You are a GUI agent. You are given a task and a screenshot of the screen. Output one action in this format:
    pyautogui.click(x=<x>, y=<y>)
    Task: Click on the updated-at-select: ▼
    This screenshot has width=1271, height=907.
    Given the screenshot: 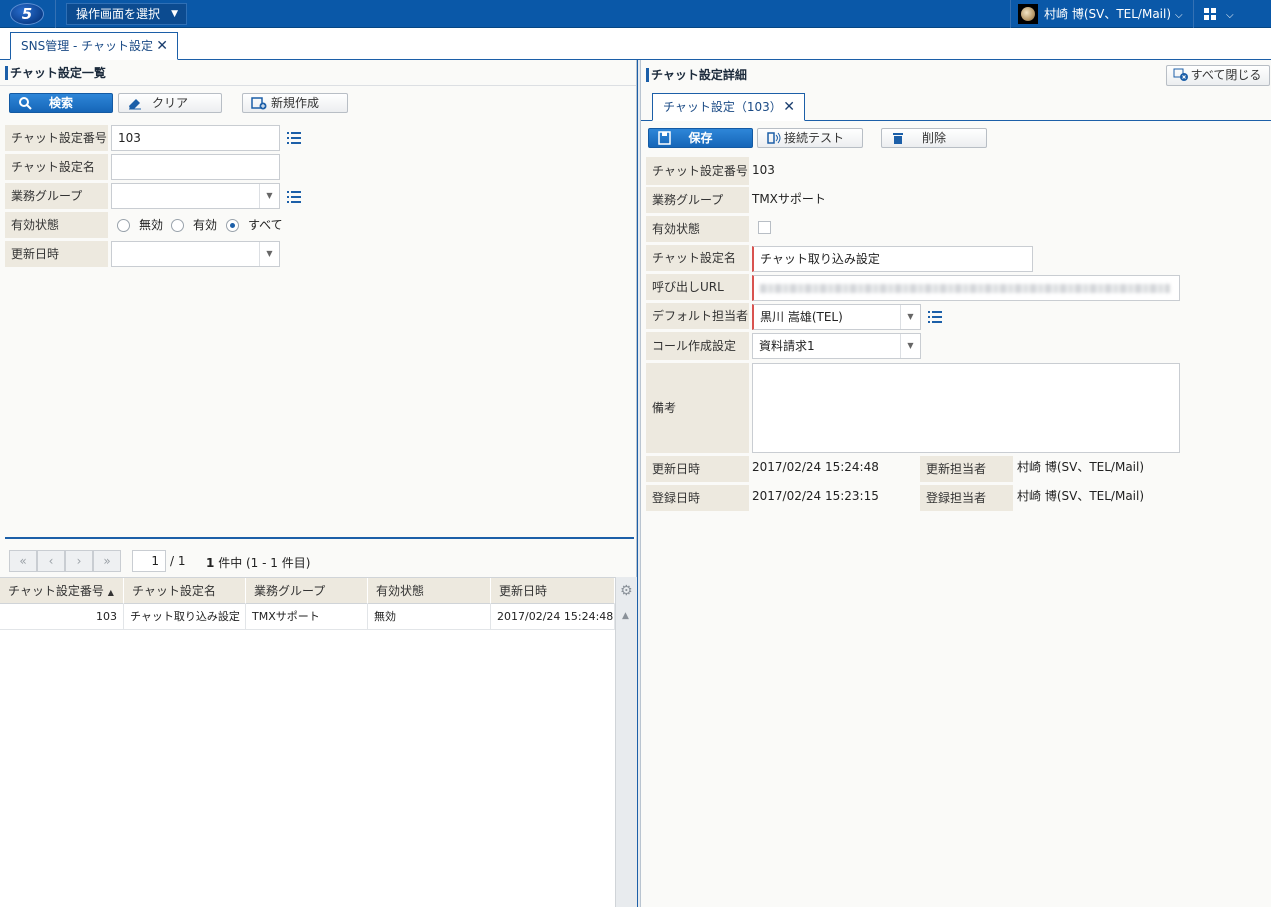 What is the action you would take?
    pyautogui.click(x=195, y=254)
    